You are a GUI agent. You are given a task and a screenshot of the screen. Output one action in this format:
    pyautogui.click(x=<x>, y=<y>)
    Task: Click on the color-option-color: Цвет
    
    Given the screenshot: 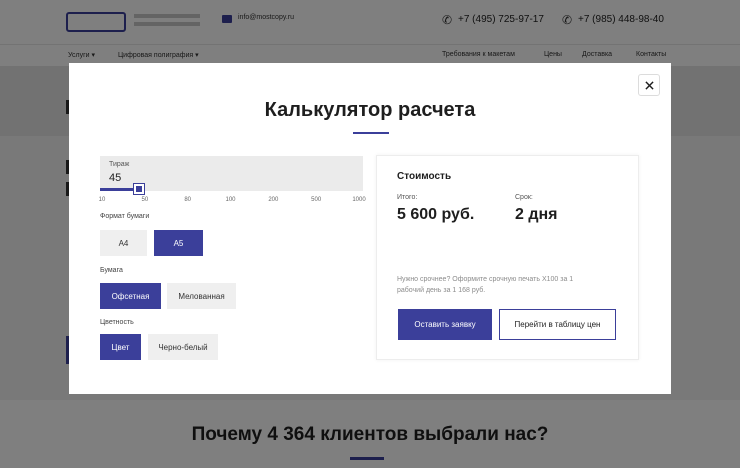 What is the action you would take?
    pyautogui.click(x=120, y=347)
    